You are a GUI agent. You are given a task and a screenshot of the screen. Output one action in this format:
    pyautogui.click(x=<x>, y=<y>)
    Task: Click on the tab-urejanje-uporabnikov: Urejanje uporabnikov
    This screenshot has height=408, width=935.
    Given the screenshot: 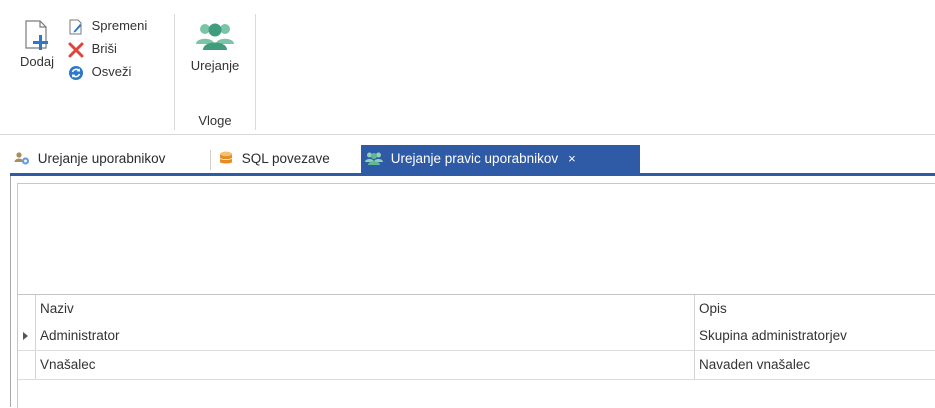 What is the action you would take?
    pyautogui.click(x=108, y=159)
    